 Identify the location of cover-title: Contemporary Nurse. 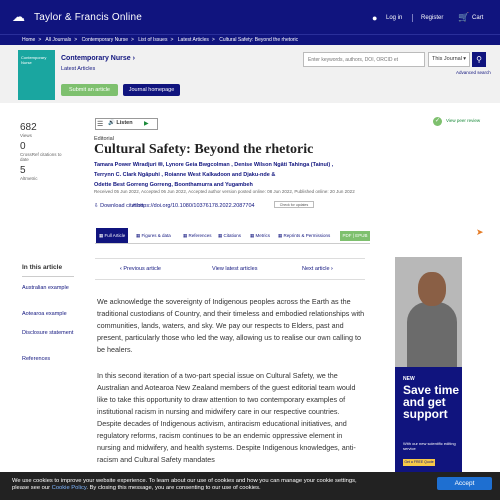
(34, 60).